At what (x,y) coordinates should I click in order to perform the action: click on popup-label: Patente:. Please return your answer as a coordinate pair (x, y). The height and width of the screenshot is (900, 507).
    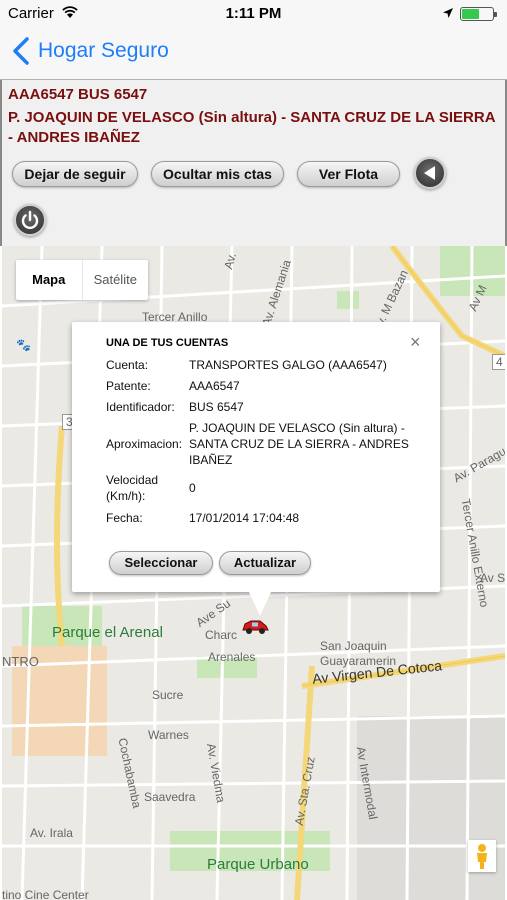
    Looking at the image, I should click on (128, 386).